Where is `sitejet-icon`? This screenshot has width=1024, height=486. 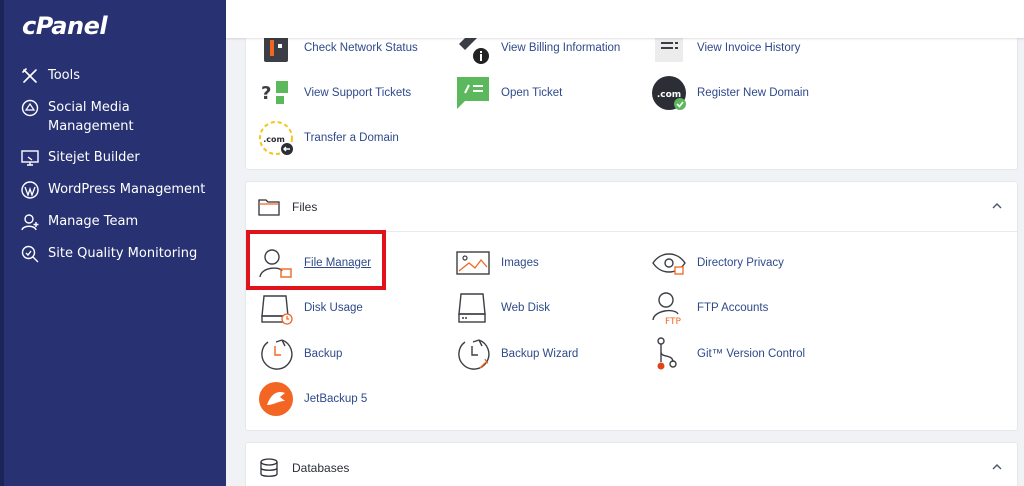
sitejet-icon is located at coordinates (30, 158).